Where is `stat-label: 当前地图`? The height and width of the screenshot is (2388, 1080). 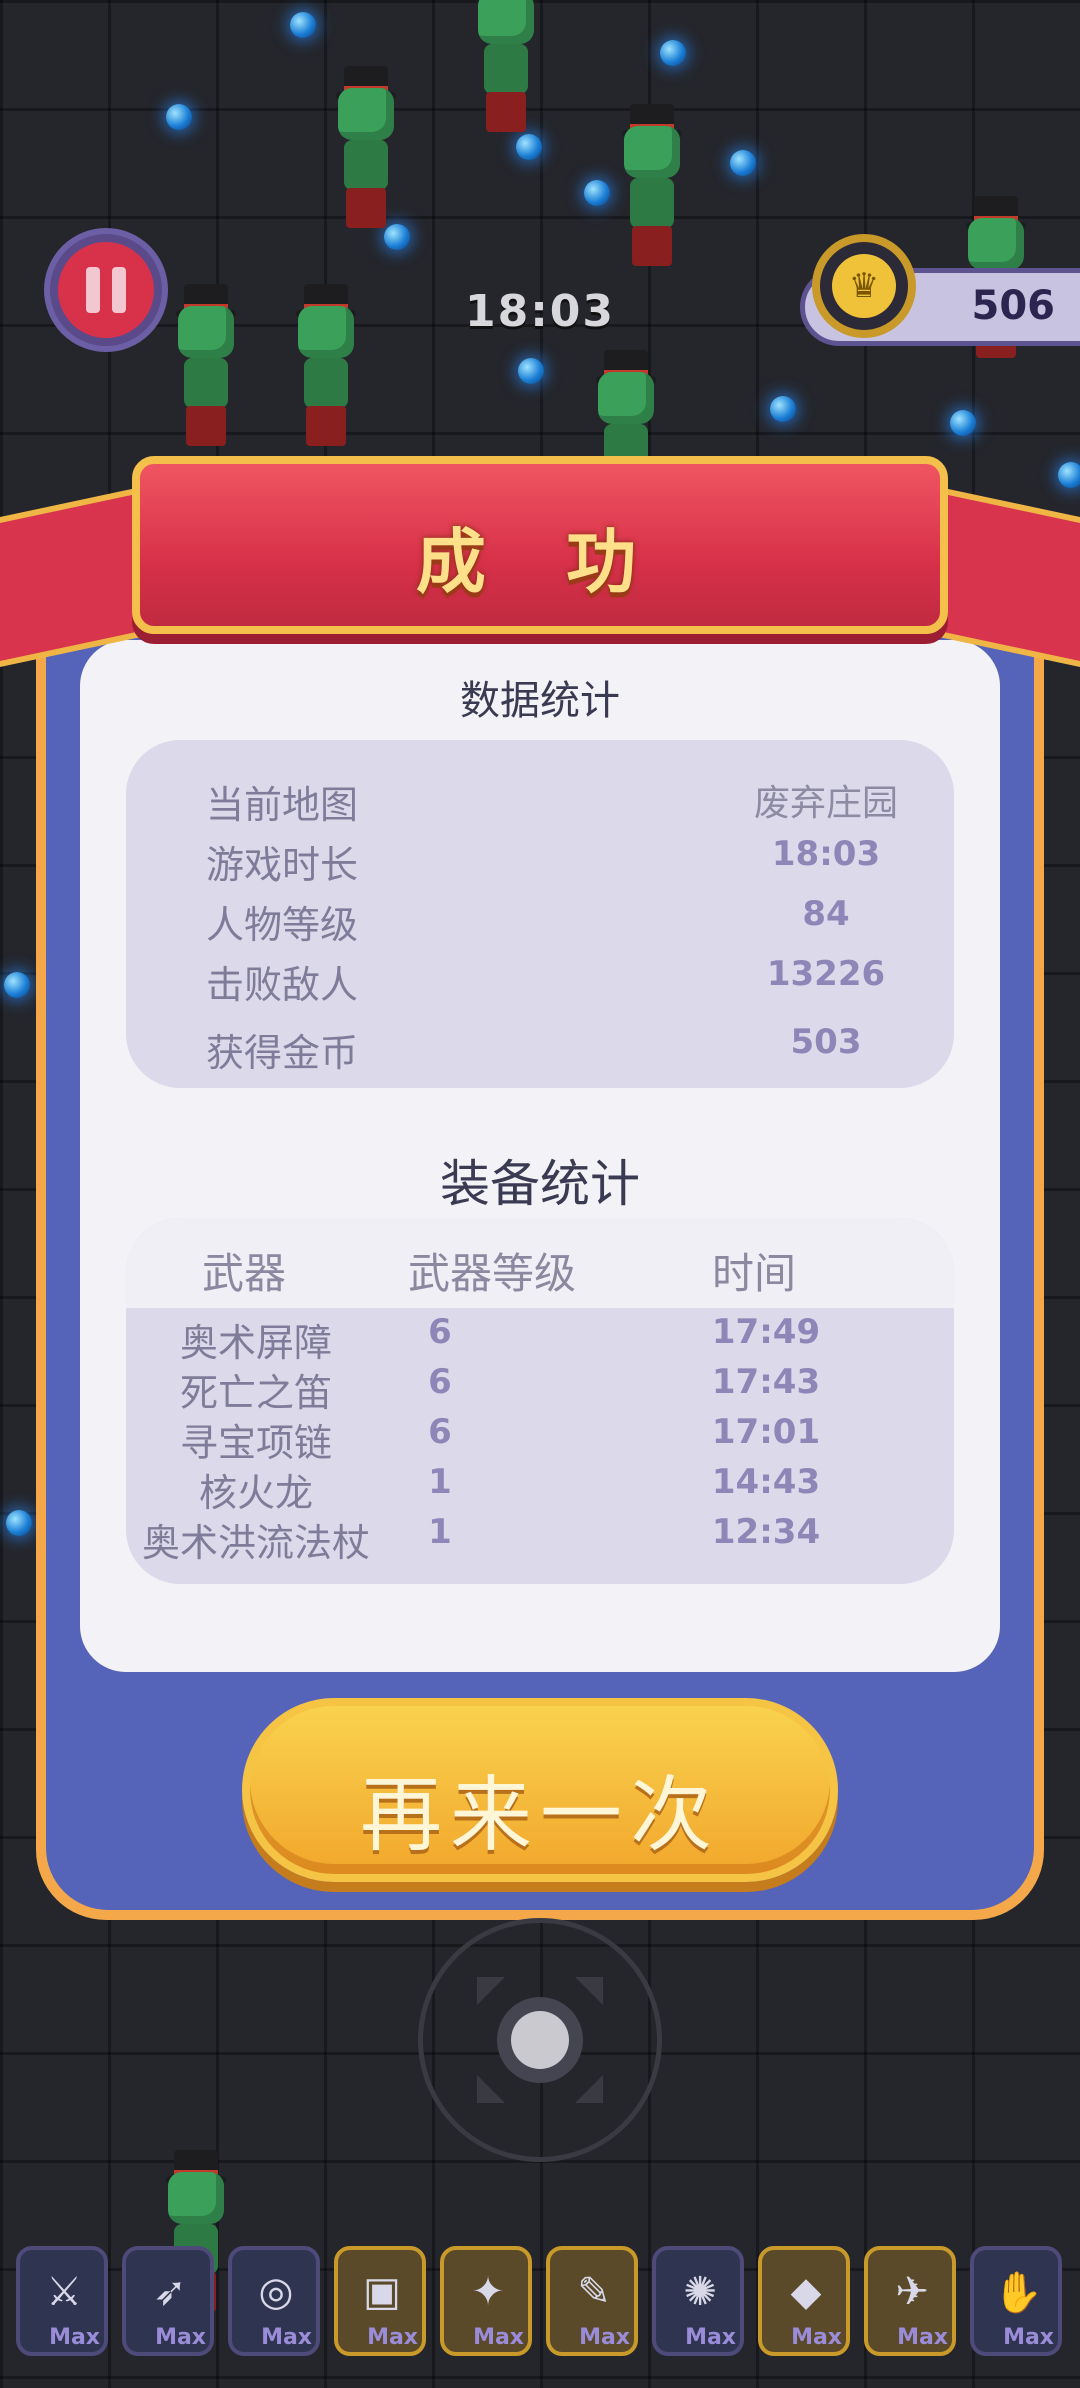
stat-label: 当前地图 is located at coordinates (282, 805).